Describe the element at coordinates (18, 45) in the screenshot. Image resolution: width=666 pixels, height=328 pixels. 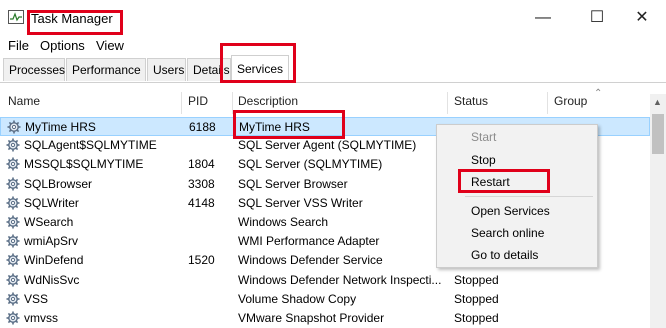
I see `menu-file: File` at that location.